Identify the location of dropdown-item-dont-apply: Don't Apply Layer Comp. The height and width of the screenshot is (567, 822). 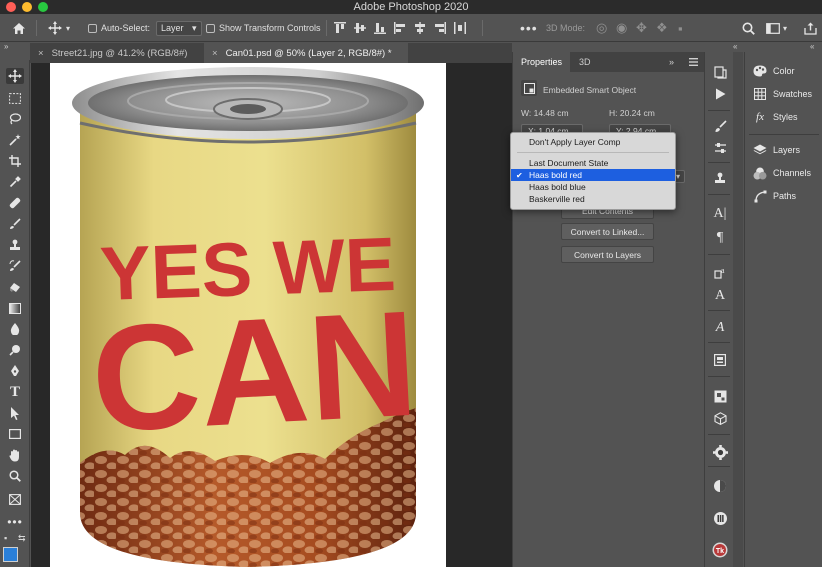
(593, 142).